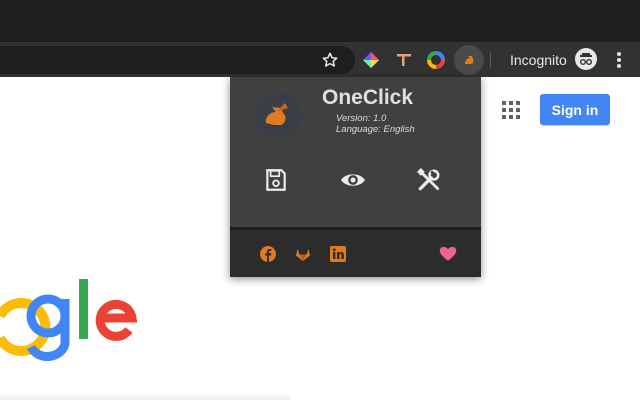  I want to click on popup-title: OneClick, so click(368, 97).